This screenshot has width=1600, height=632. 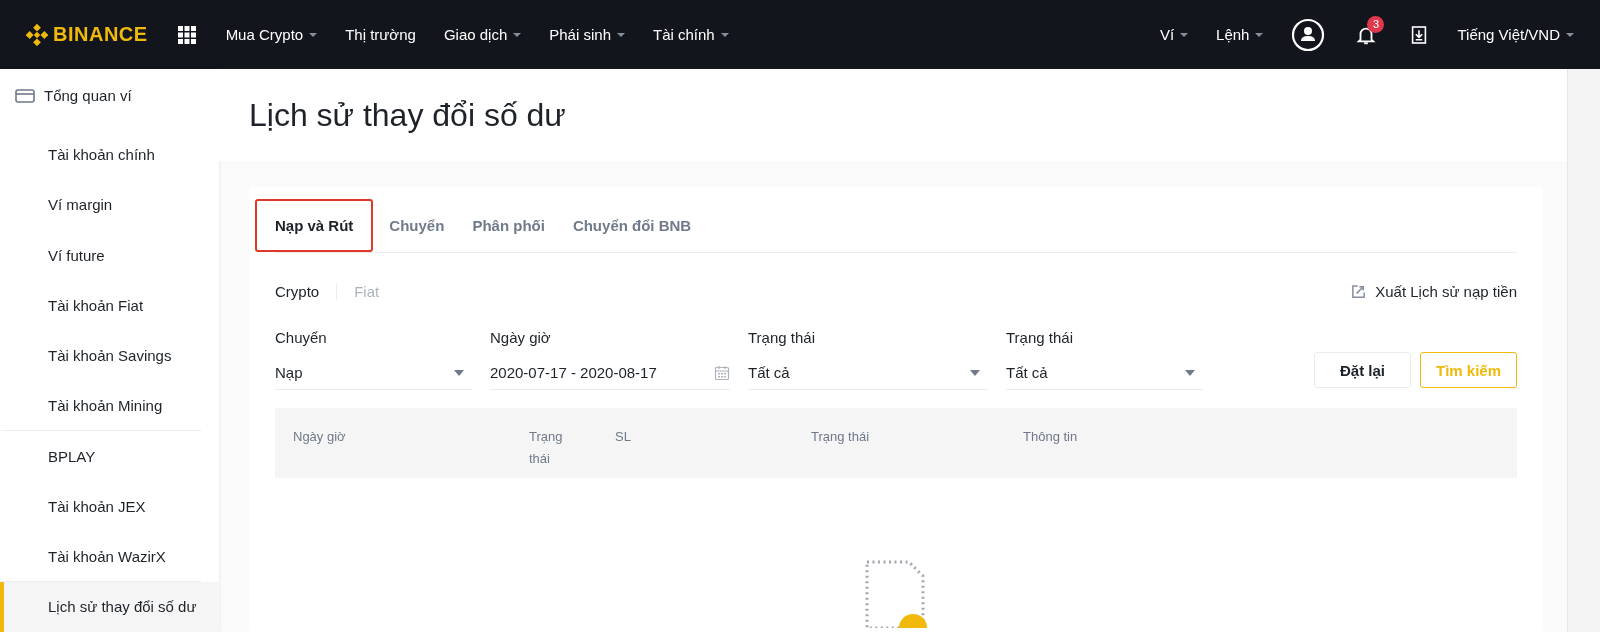 What do you see at coordinates (632, 225) in the screenshot?
I see `tab: Chuyển đổi BNB` at bounding box center [632, 225].